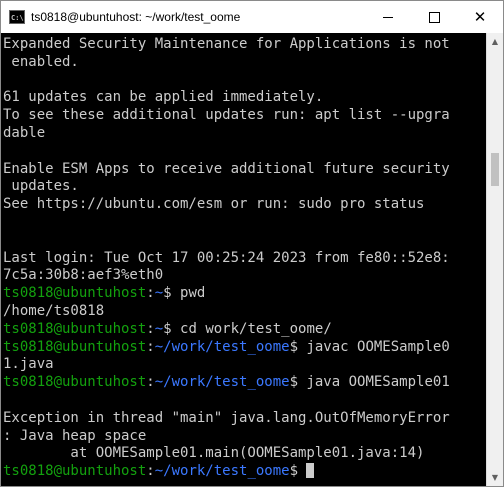 The height and width of the screenshot is (487, 504). Describe the element at coordinates (226, 187) in the screenshot. I see `output-line: updates.` at that location.